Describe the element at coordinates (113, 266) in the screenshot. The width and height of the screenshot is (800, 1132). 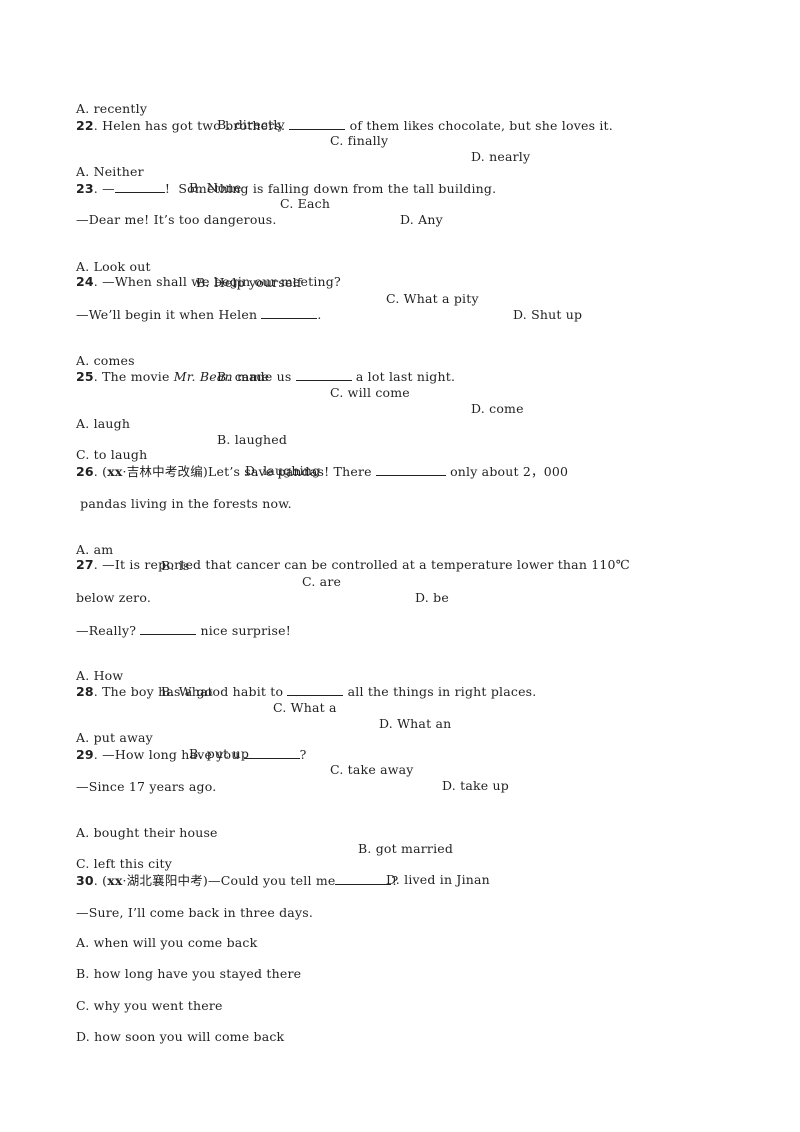
I see `option-a: A. Look out` at that location.